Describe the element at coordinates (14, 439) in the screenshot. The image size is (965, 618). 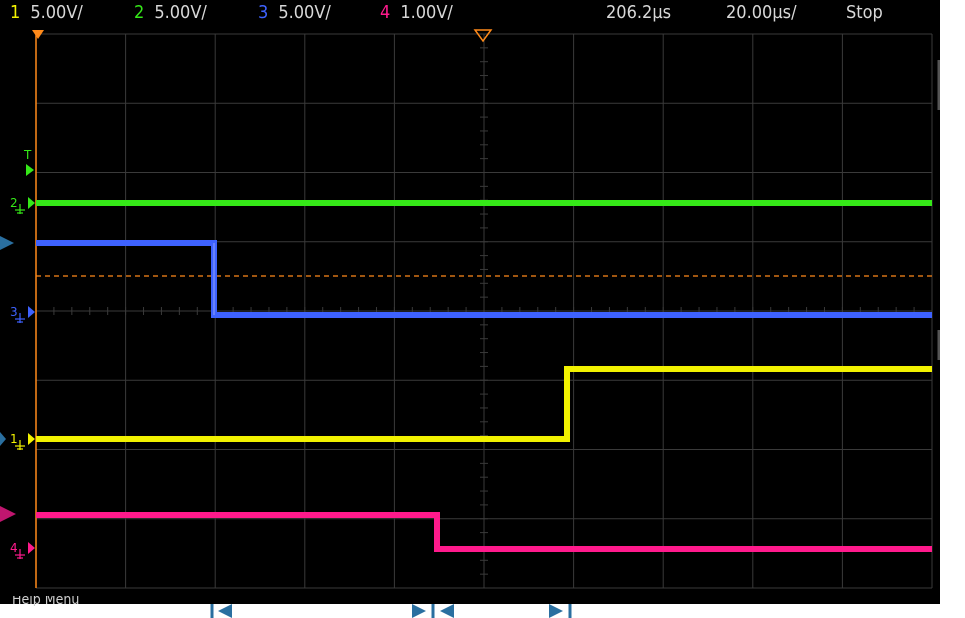
I see `svg-text: 1` at that location.